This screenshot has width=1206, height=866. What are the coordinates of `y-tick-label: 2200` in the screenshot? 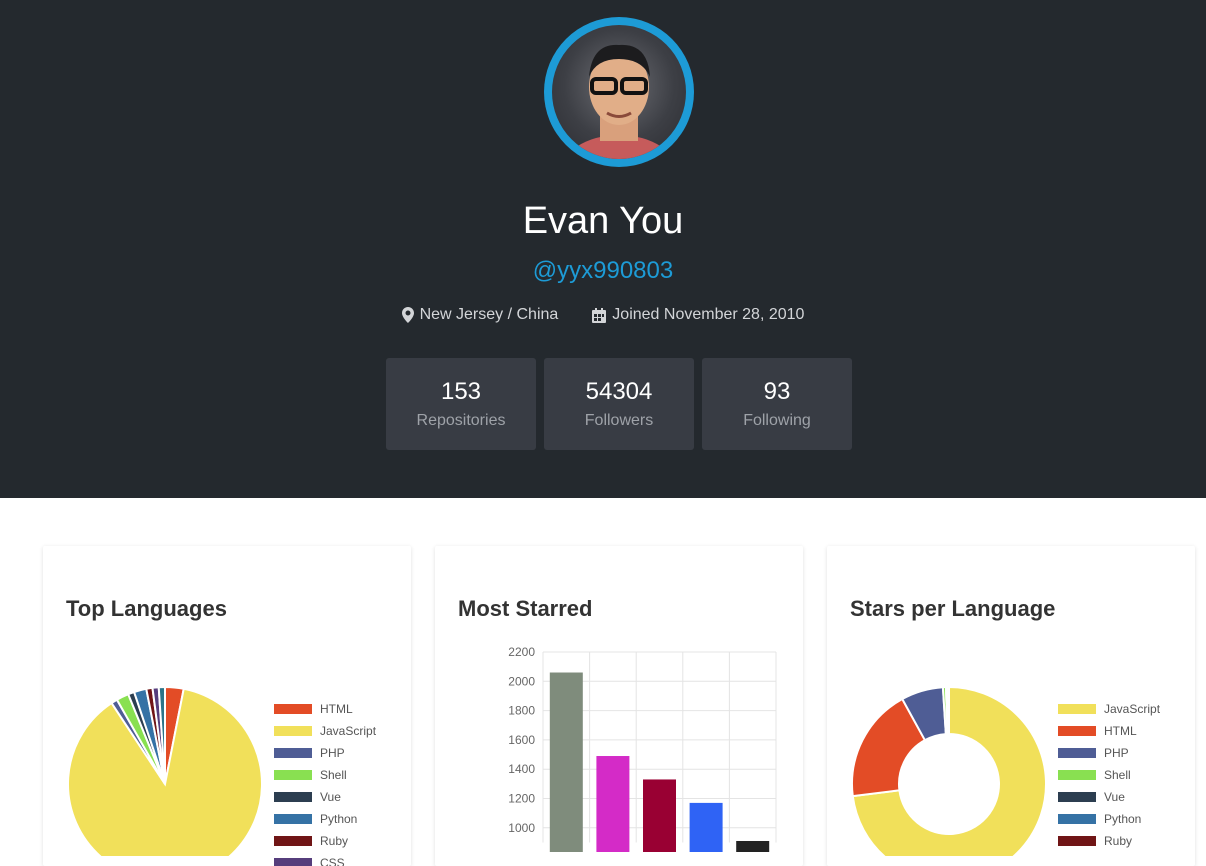 It's located at (521, 652).